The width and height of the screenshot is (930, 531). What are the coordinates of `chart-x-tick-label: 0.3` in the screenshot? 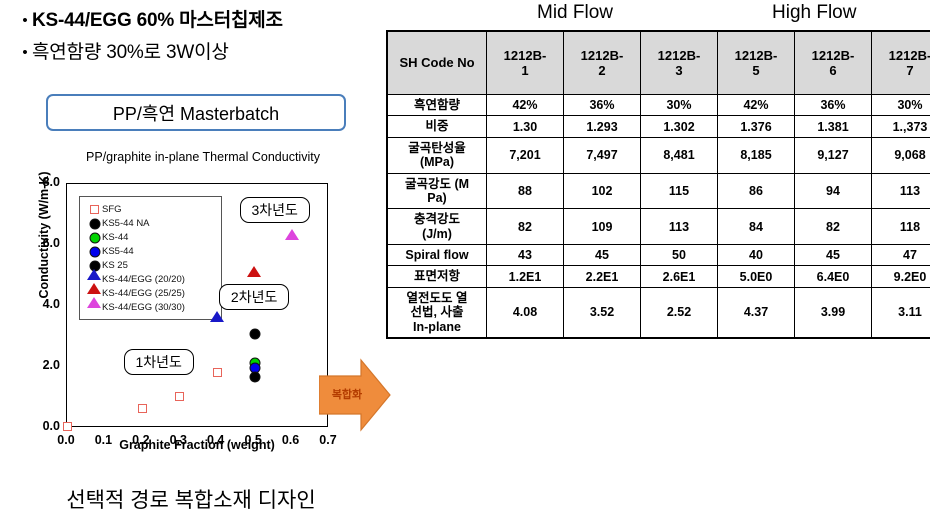 It's located at (178, 440).